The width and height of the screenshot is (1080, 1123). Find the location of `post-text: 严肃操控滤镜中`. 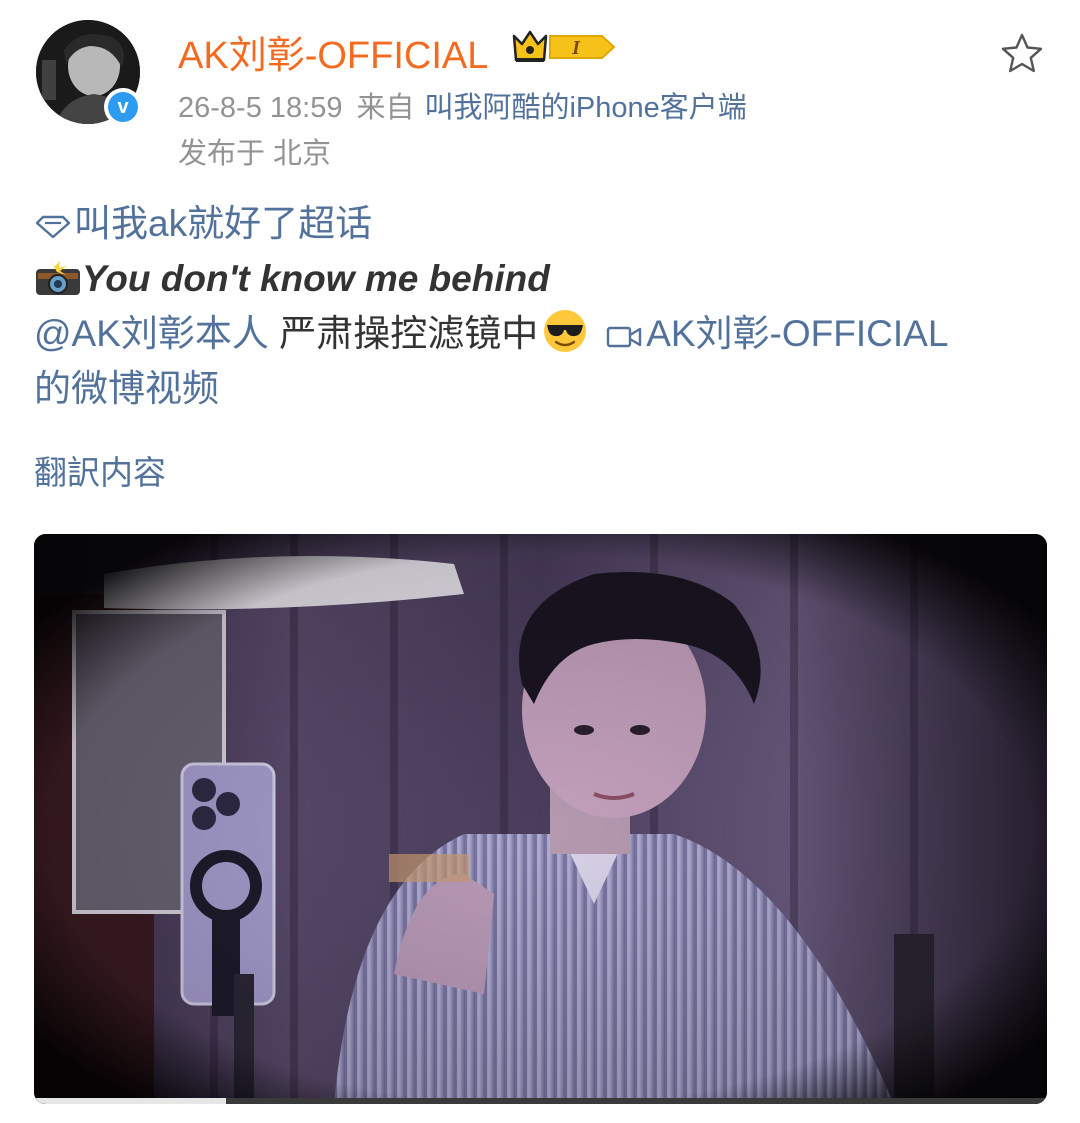

post-text: 严肃操控滤镜中 is located at coordinates (403, 333).